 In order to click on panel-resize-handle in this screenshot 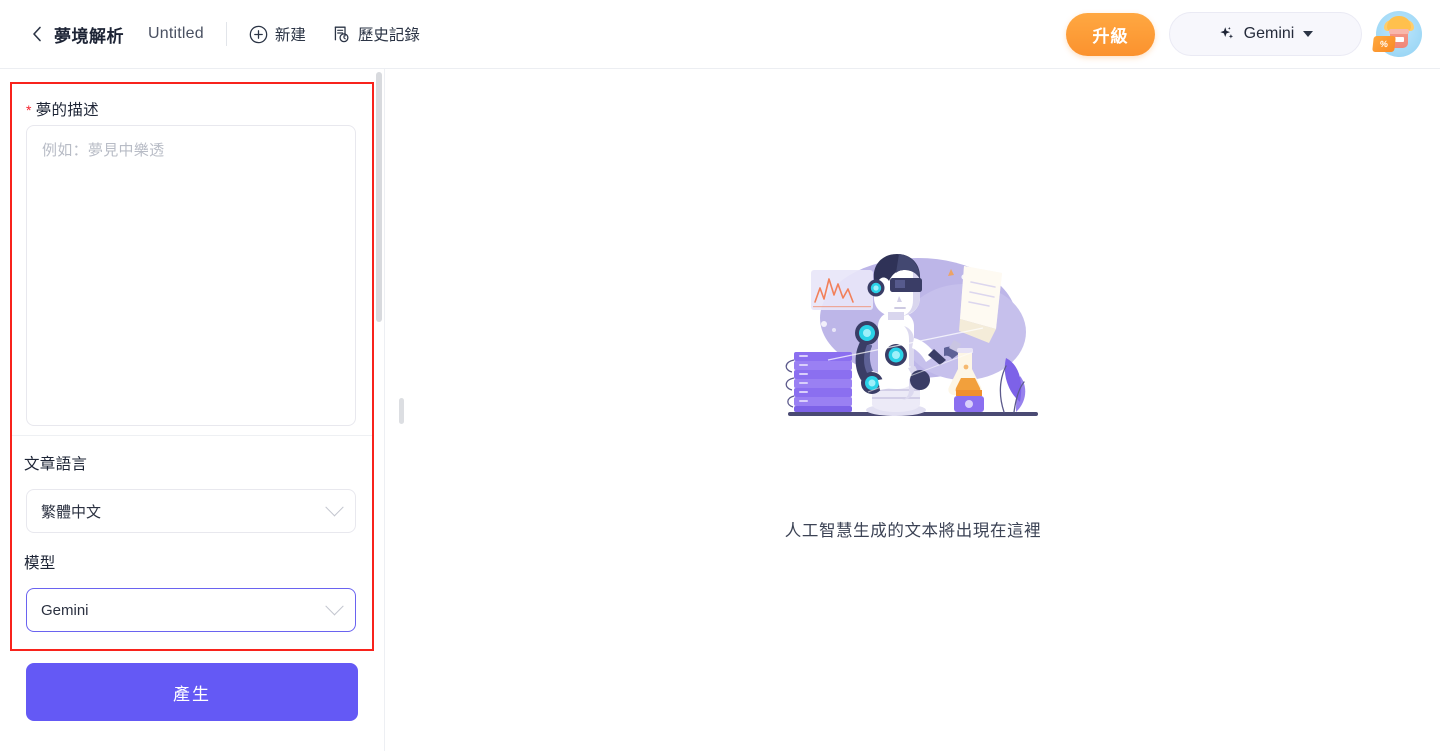, I will do `click(401, 411)`.